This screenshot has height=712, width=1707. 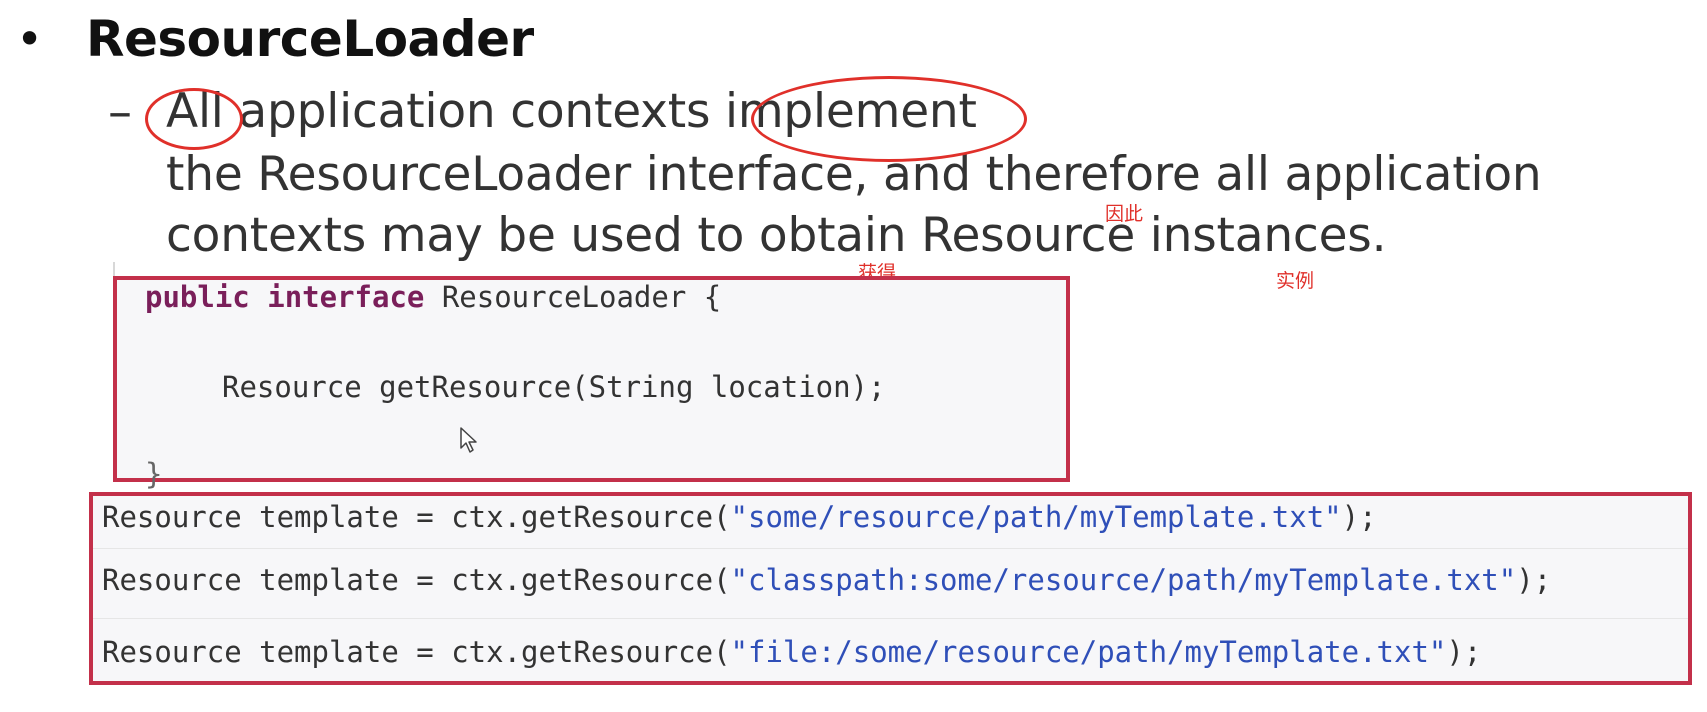 What do you see at coordinates (194, 119) in the screenshot?
I see `annotation-circle-all` at bounding box center [194, 119].